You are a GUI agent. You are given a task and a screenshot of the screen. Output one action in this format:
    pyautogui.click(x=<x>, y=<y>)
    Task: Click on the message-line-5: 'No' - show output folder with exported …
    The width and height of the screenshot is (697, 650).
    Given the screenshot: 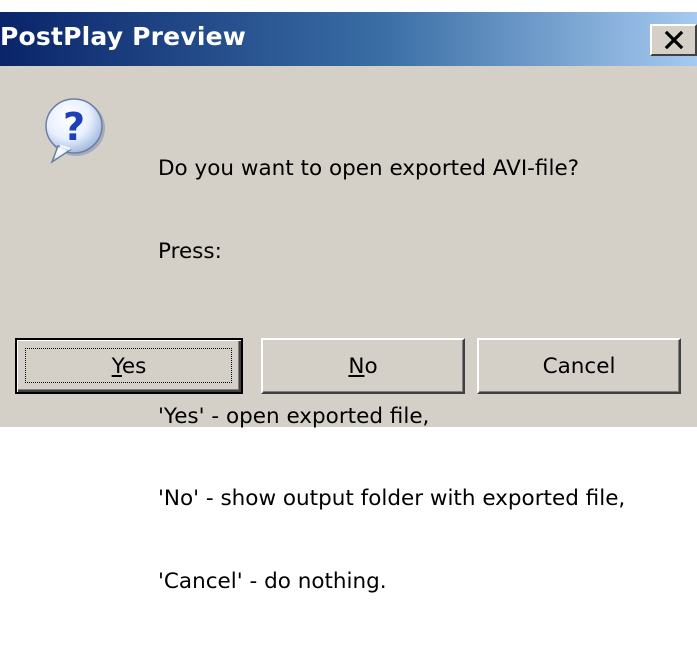 What is the action you would take?
    pyautogui.click(x=392, y=498)
    